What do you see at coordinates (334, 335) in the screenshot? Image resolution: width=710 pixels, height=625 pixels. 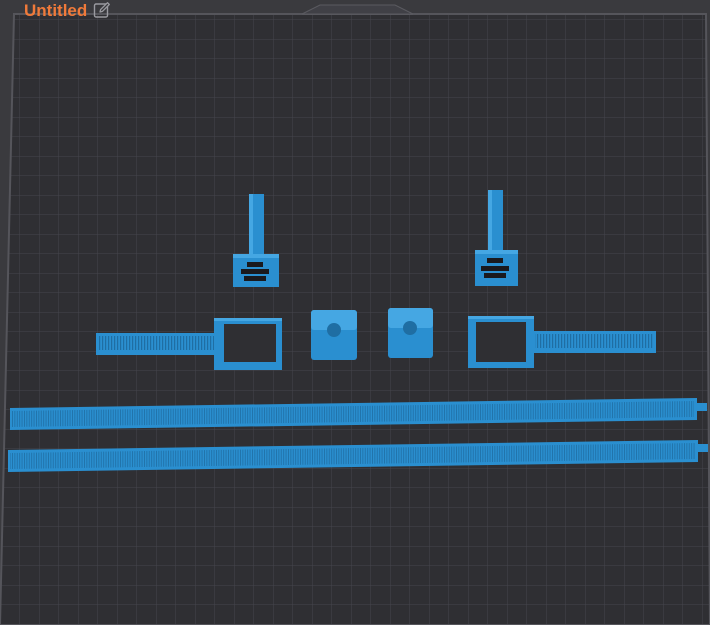 I see `model-center-block-left` at bounding box center [334, 335].